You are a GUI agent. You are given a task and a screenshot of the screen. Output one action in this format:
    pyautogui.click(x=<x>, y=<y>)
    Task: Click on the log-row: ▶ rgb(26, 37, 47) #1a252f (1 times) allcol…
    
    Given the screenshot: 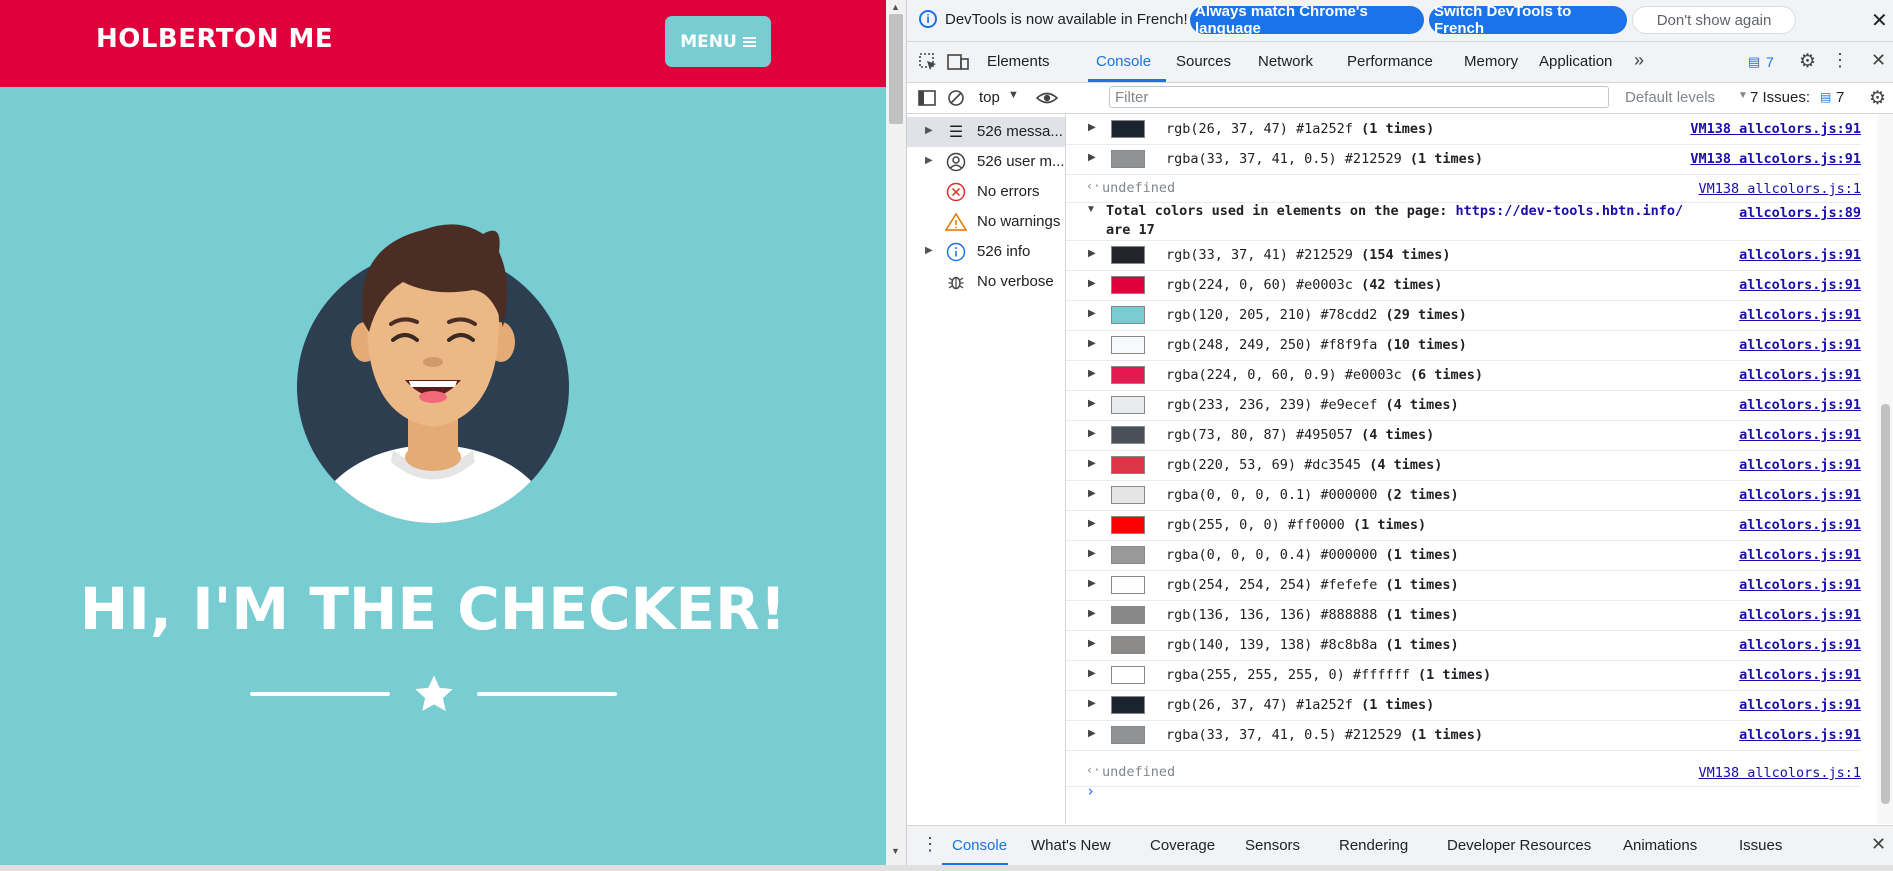 What is the action you would take?
    pyautogui.click(x=1463, y=705)
    